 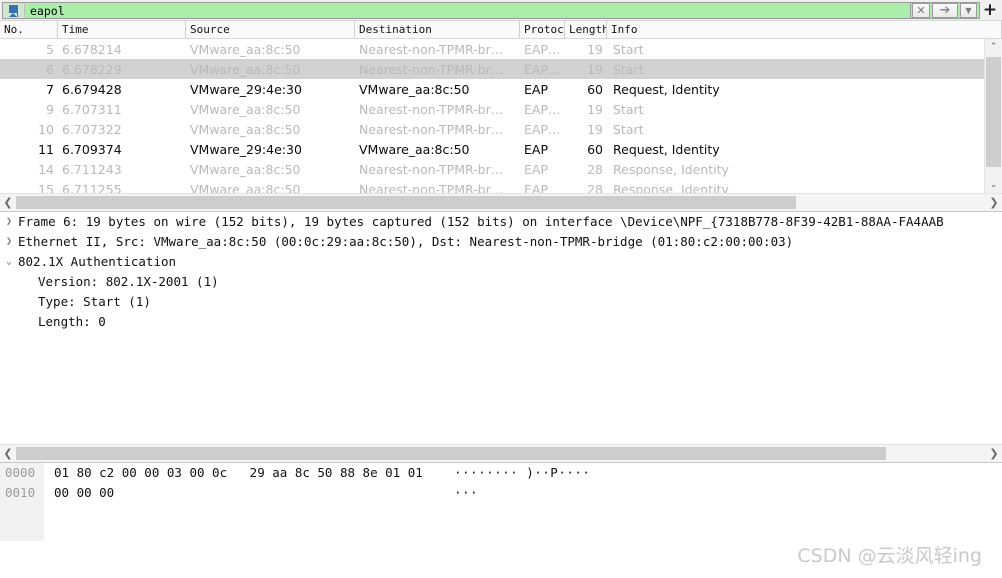 I want to click on add-filter-button-icon: +, so click(x=990, y=10).